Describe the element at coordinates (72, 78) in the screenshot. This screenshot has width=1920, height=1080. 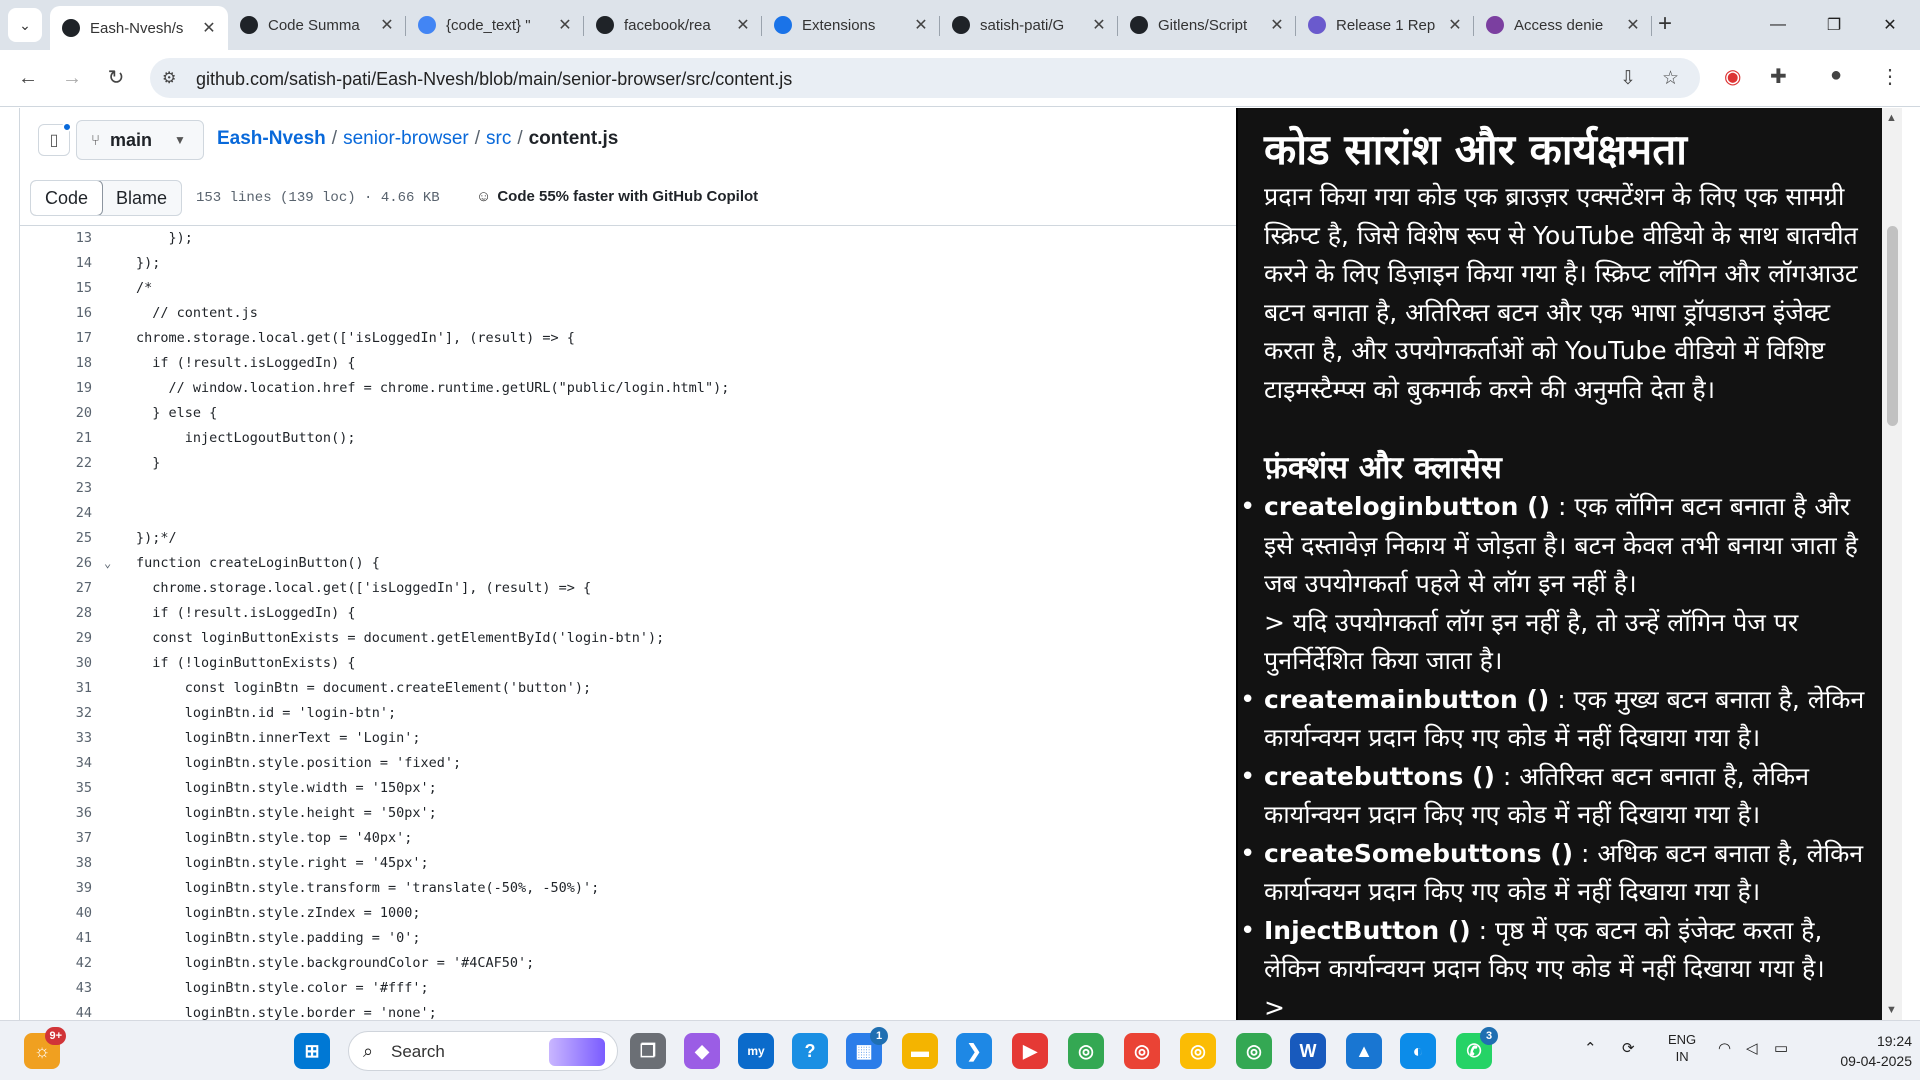
I see `forward-button: →` at that location.